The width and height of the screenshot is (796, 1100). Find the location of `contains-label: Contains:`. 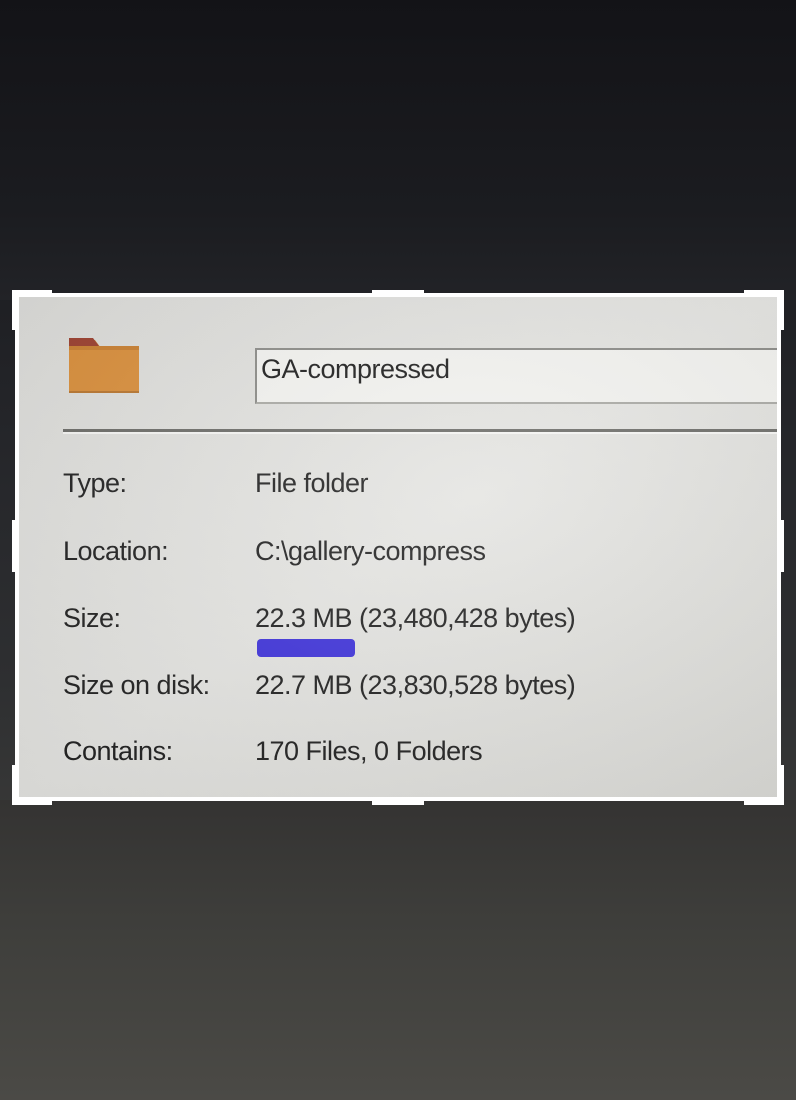

contains-label: Contains: is located at coordinates (118, 751).